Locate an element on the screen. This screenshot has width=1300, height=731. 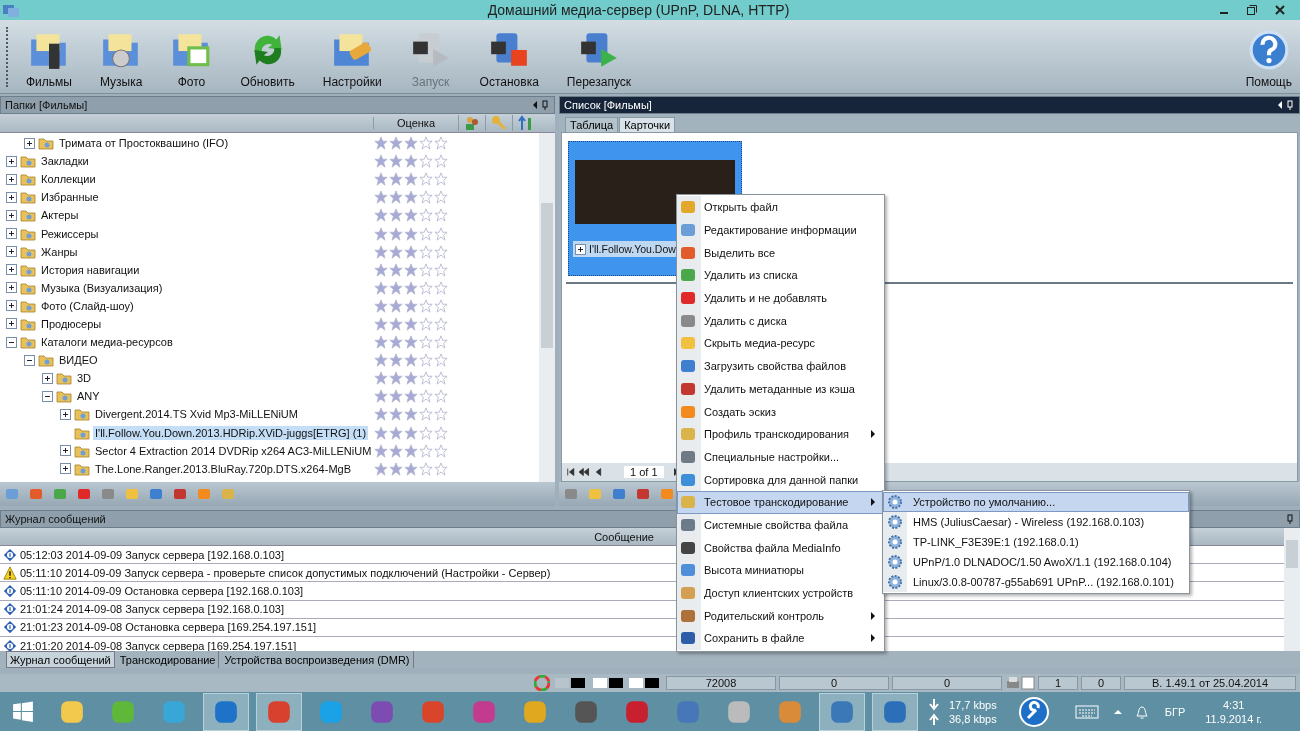
menu-item: Профиль транскодирования is located at coordinates (780, 434).